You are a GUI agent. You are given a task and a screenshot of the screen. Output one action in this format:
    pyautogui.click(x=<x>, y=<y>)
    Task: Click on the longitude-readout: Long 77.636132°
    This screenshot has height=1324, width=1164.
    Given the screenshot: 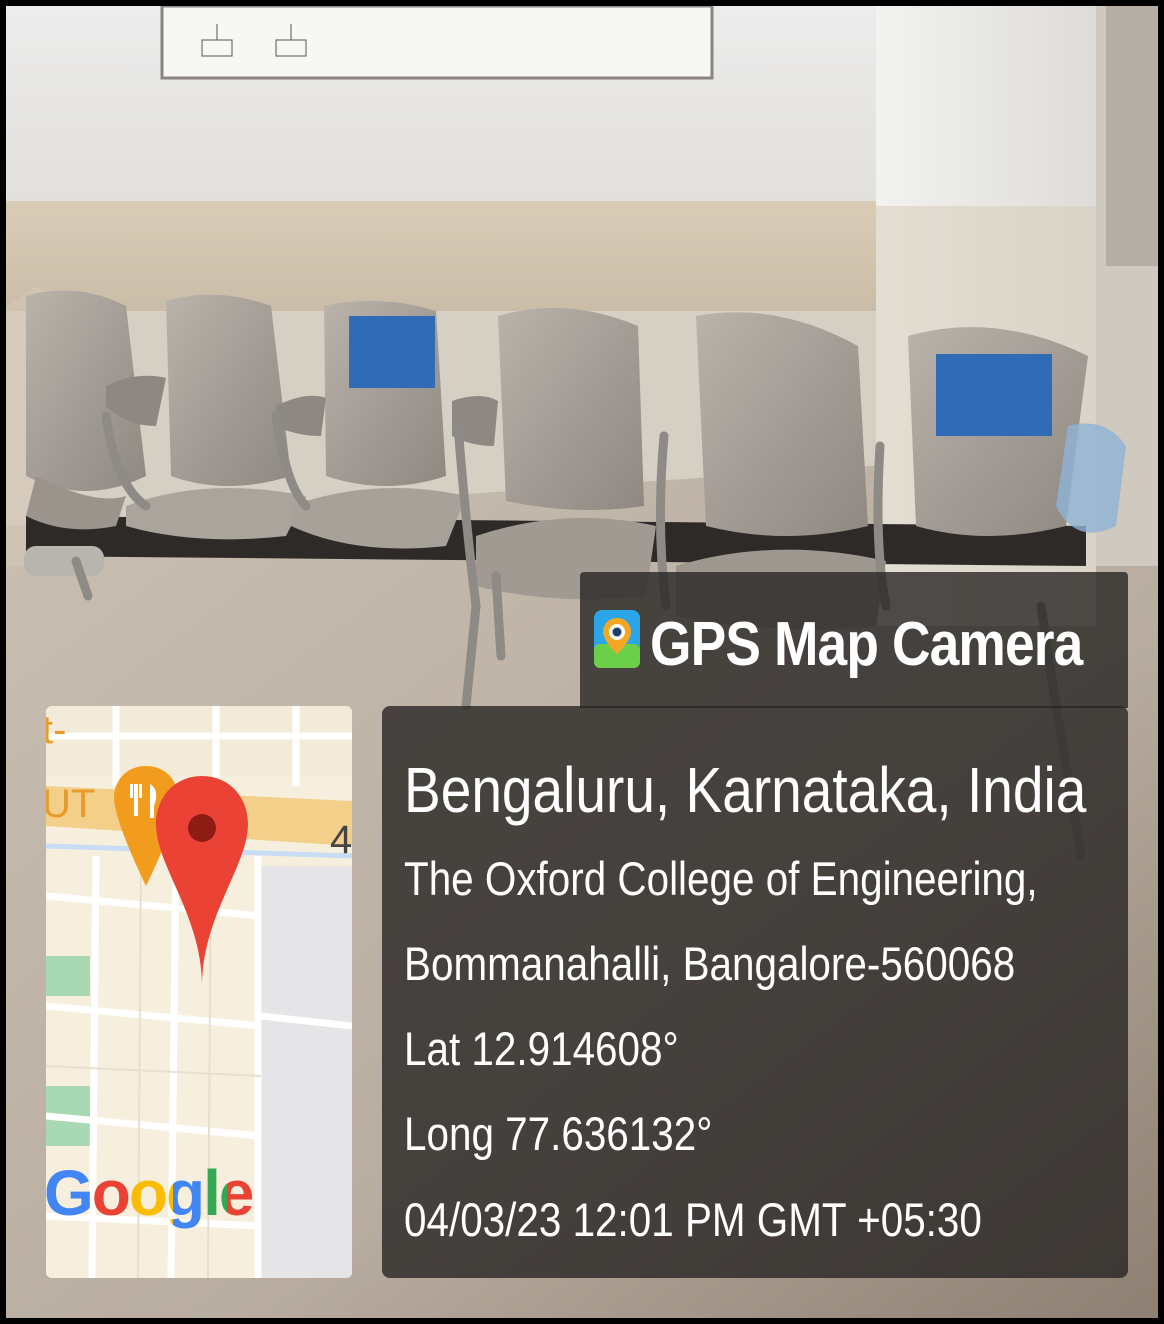 What is the action you would take?
    pyautogui.click(x=558, y=1133)
    